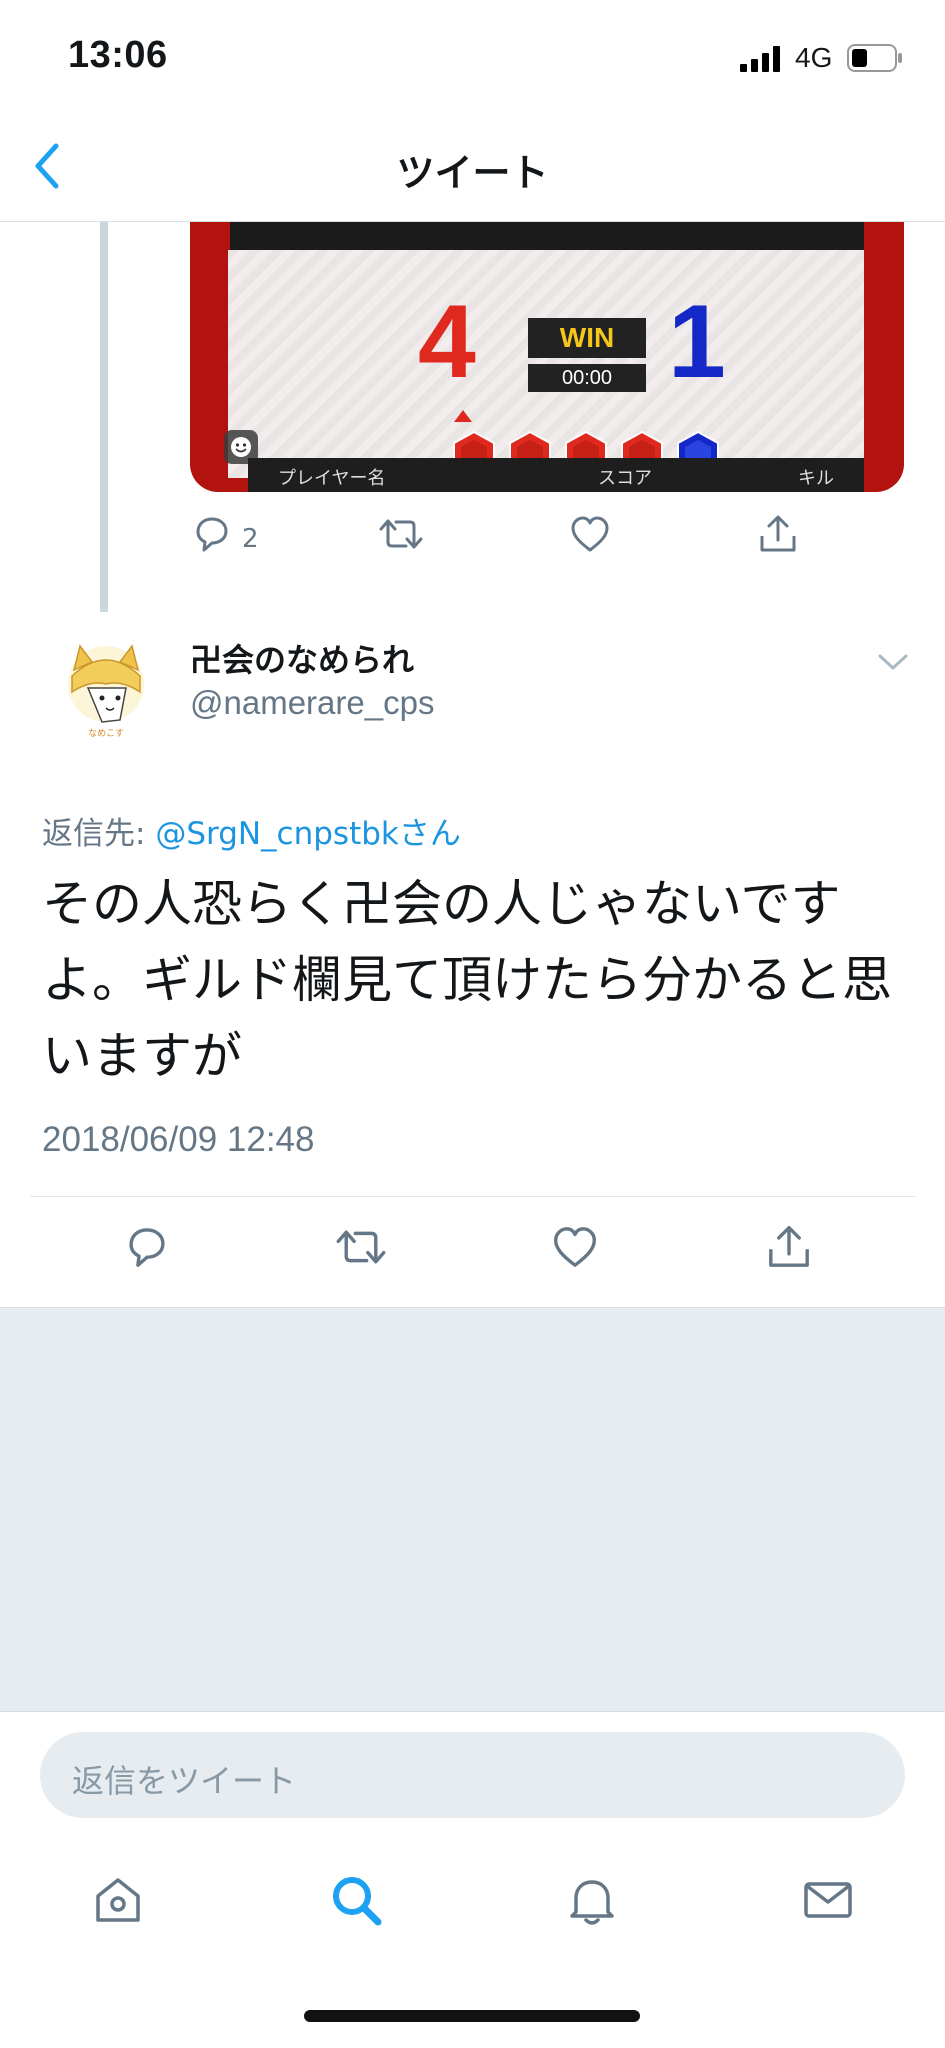 The width and height of the screenshot is (945, 2048). Describe the element at coordinates (472, 1900) in the screenshot. I see `tab-bar` at that location.